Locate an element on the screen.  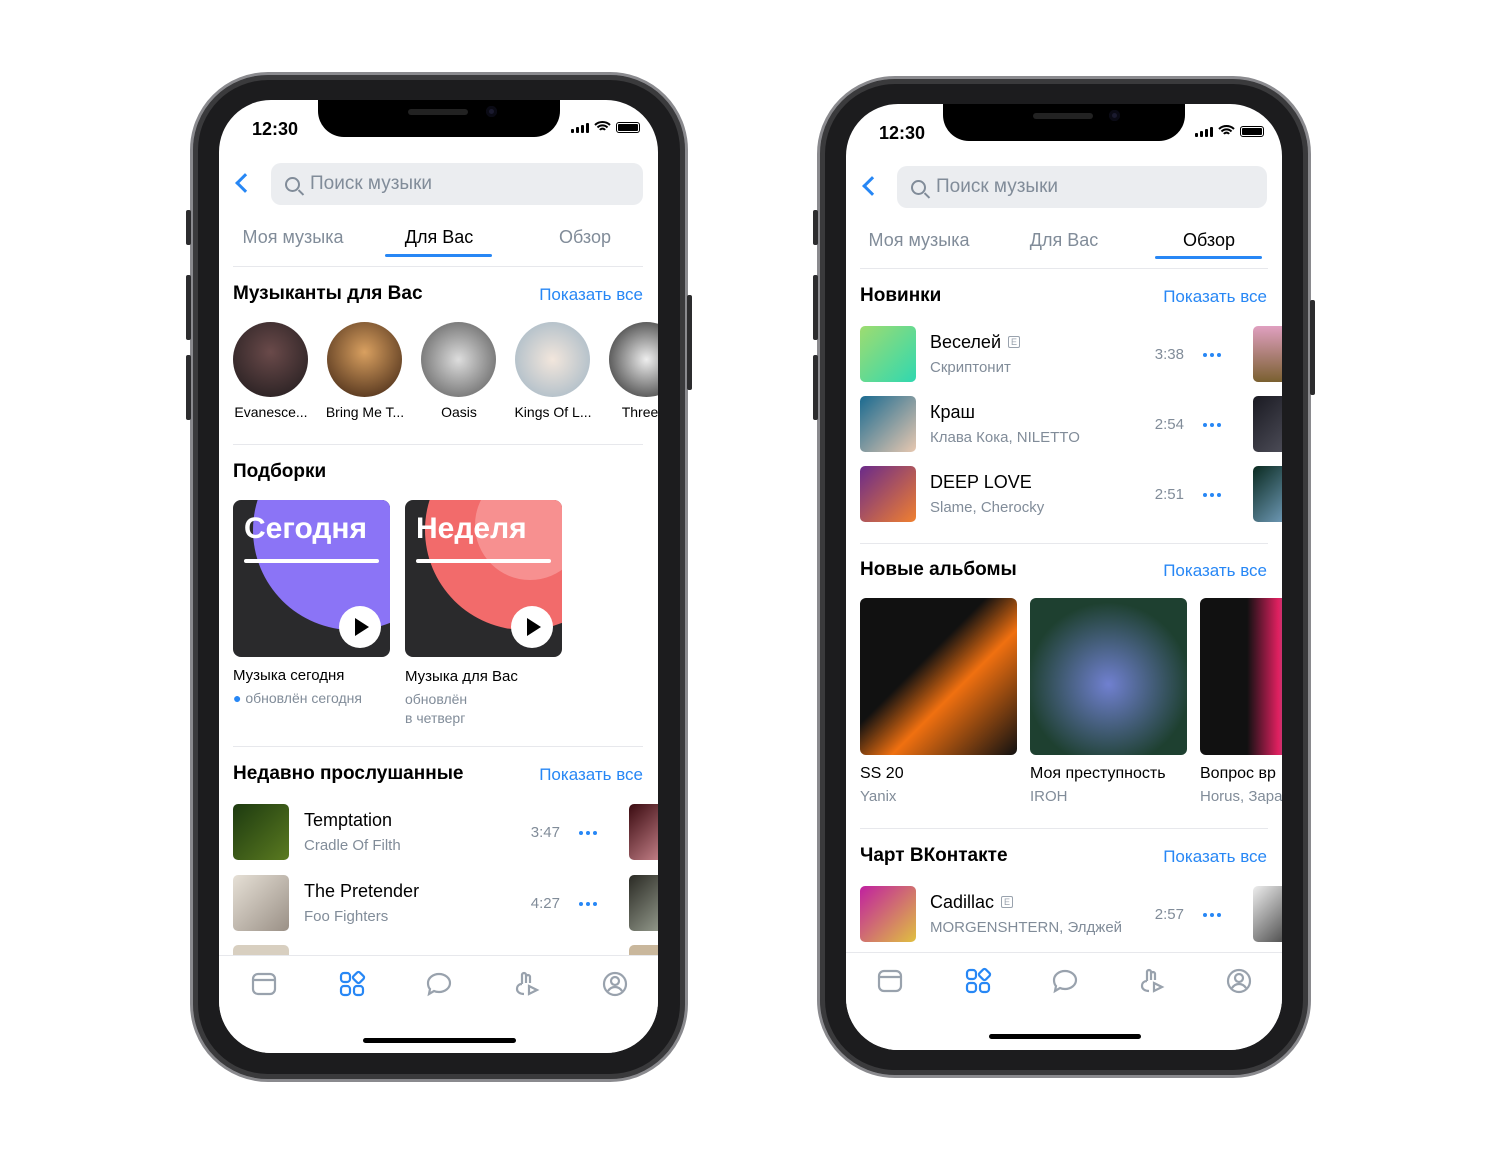
track-artist: Slame, Cherocky is located at coordinates (987, 507).